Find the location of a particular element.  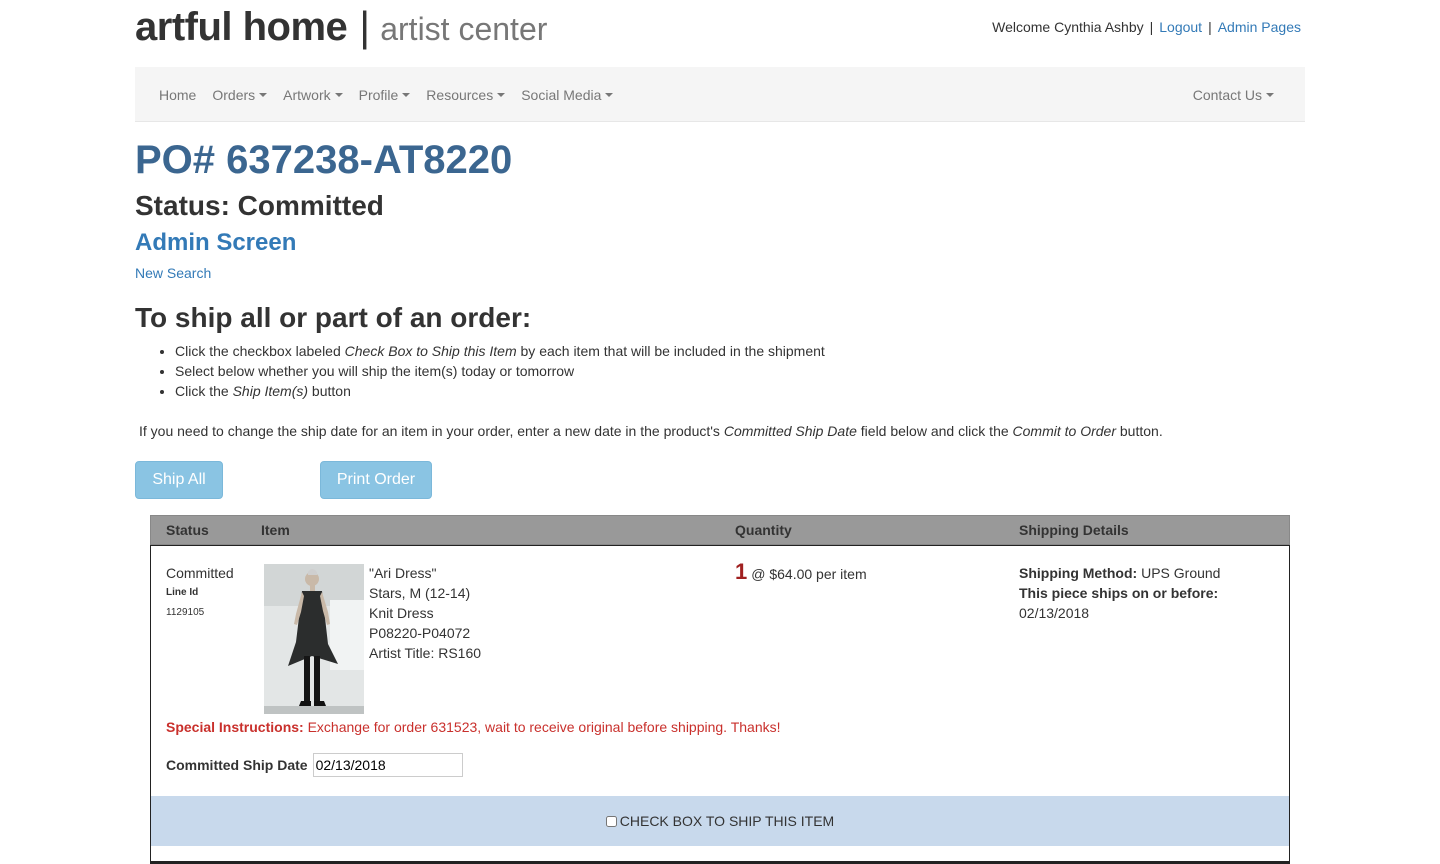

nav-home-label: Home is located at coordinates (178, 94).